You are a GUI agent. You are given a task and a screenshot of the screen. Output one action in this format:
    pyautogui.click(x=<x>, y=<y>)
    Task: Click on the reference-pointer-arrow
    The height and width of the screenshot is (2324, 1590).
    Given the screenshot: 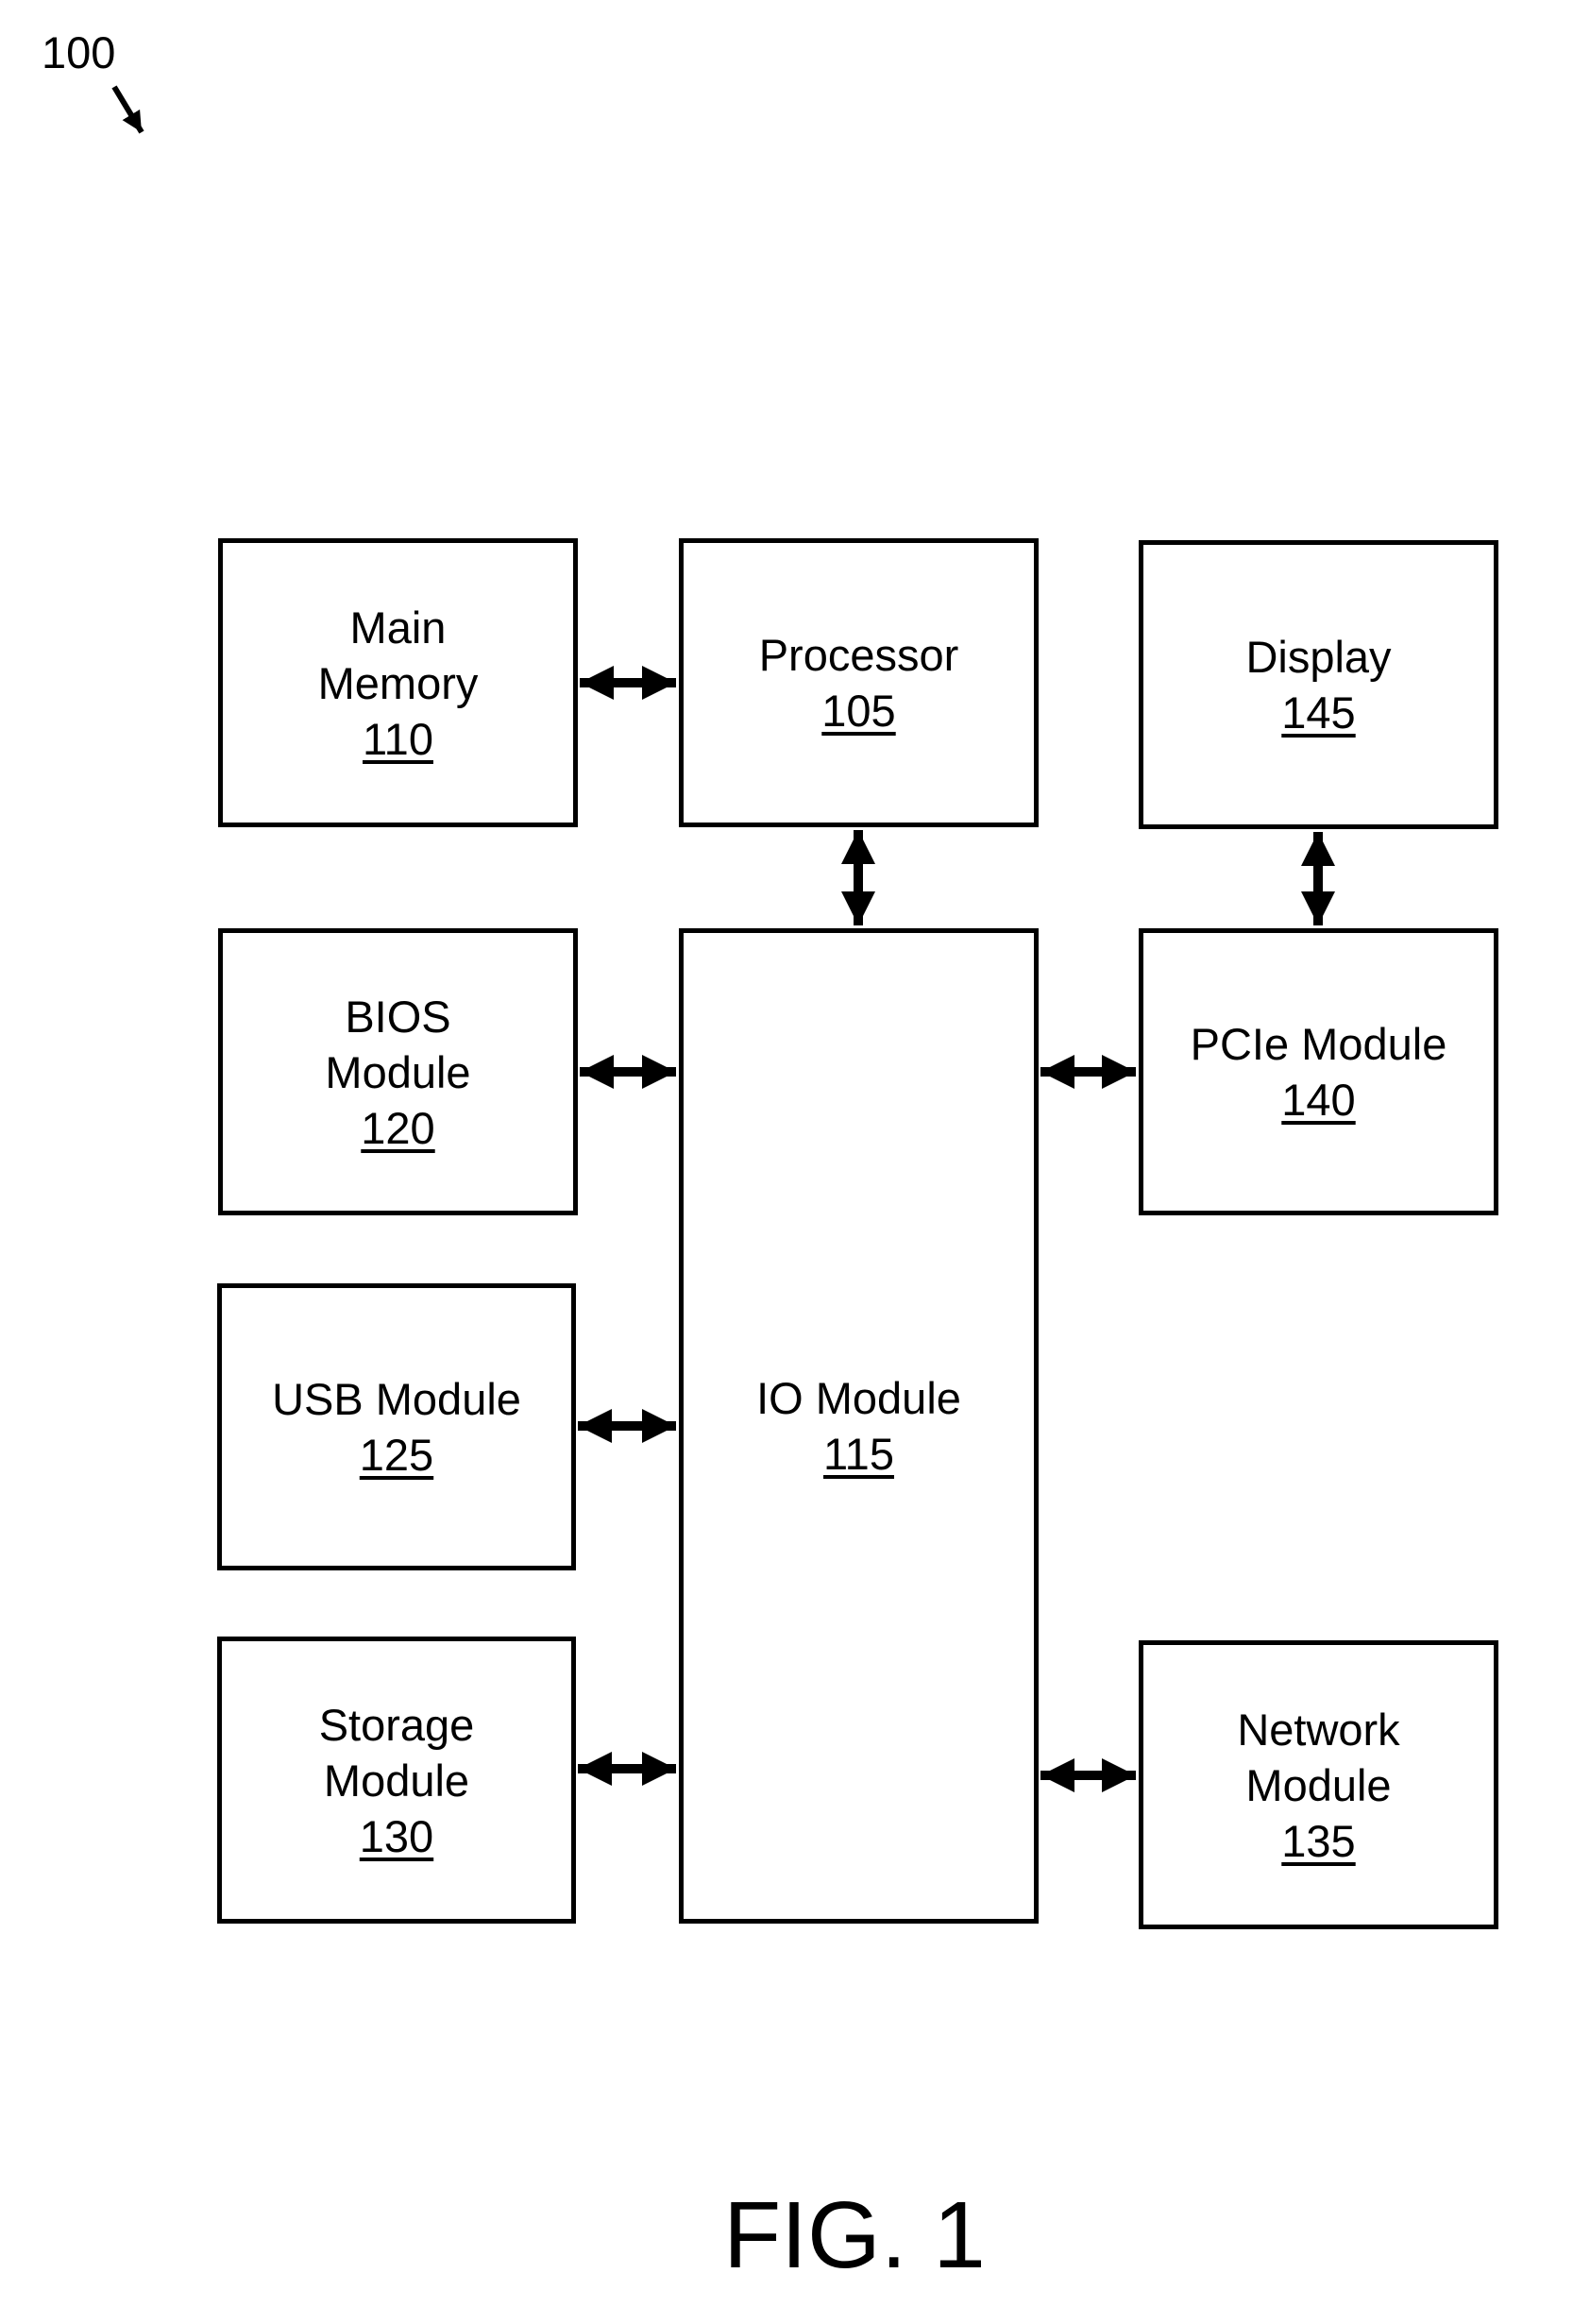 What is the action you would take?
    pyautogui.click(x=127, y=109)
    